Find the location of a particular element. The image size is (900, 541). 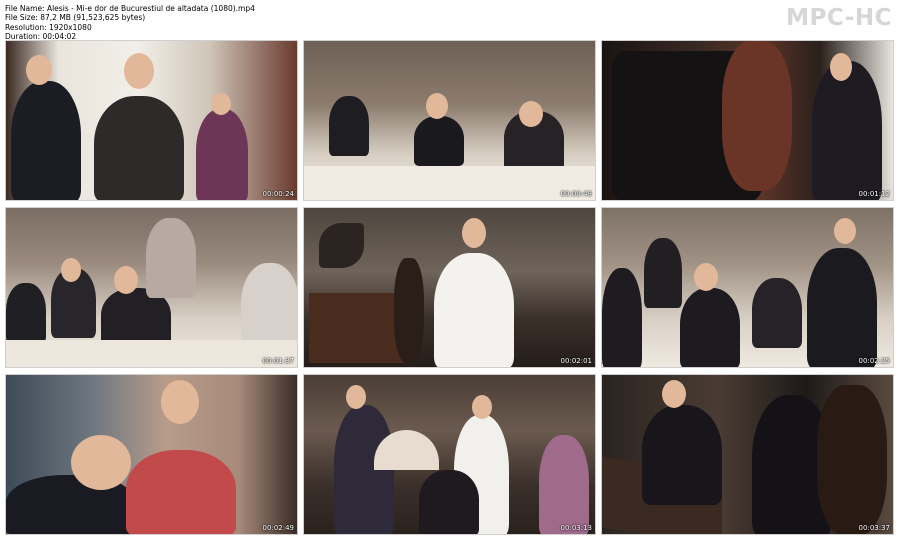

file-size-text: File Size: 87,2 MB (91,523,625 bytes) is located at coordinates (75, 18).